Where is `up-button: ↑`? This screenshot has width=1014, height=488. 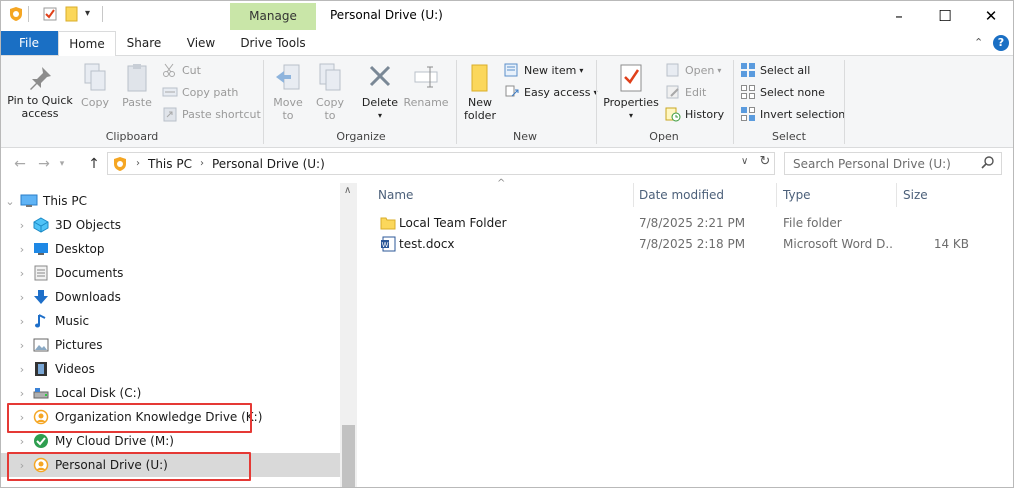
up-button: ↑ is located at coordinates (94, 164).